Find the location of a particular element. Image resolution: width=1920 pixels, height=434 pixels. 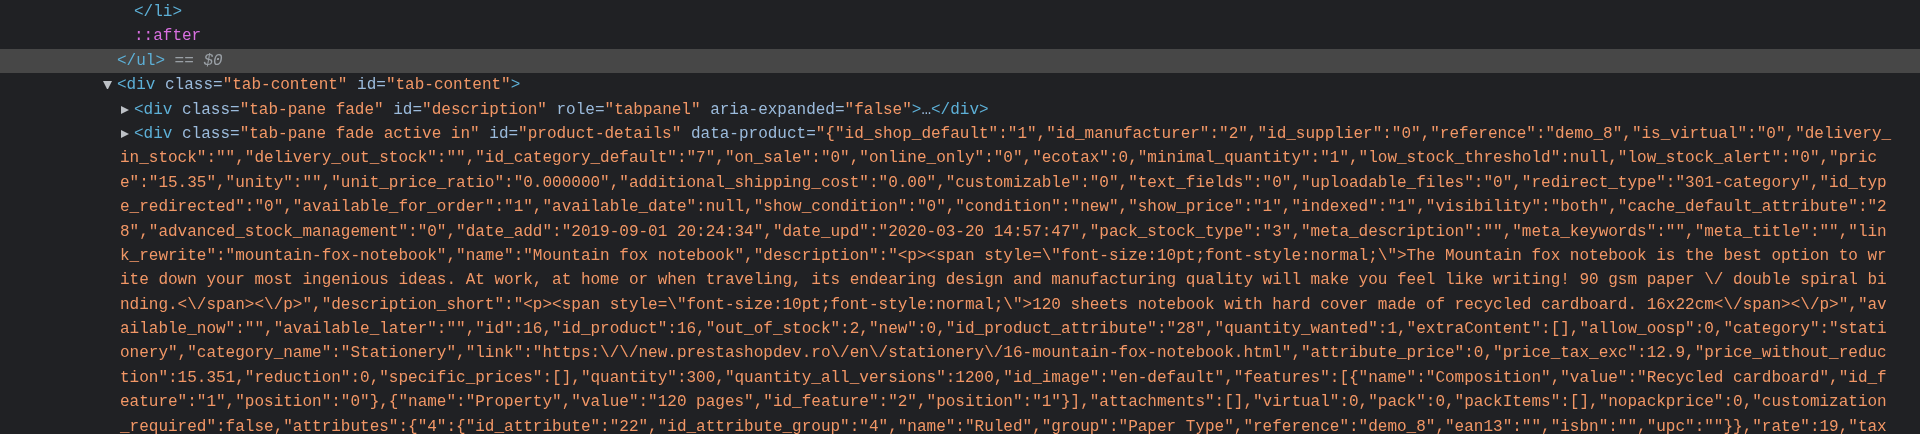

code-line: in_stock":"","delivery_out_stock":"","id_category_default":"7","on_sale":"0","online_only":"0","ecotax":0,"minimal_quantity":"1","low_stock_threshold":null,"low_stock_alert":"0","pric is located at coordinates (999, 159).